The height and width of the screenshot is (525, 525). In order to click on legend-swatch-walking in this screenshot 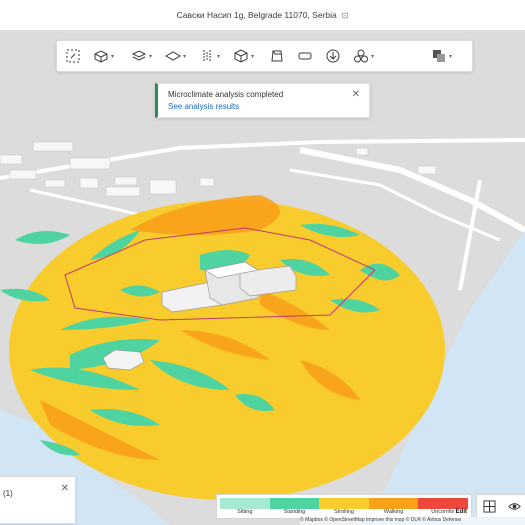, I will do `click(393, 503)`.